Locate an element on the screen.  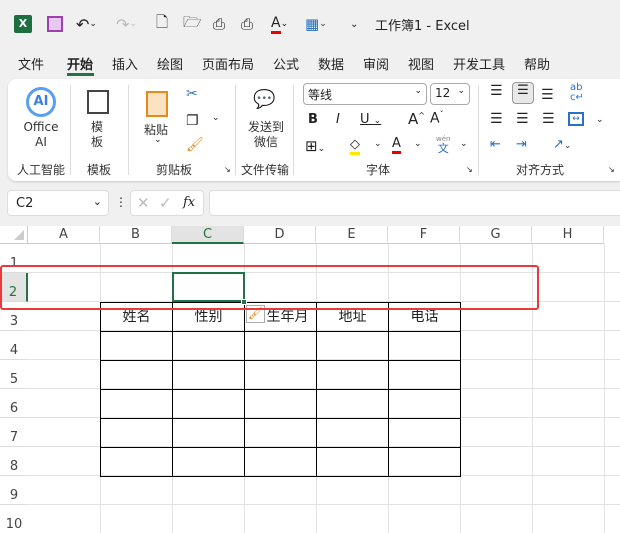
row-header-5: 5 is located at coordinates (14, 374).